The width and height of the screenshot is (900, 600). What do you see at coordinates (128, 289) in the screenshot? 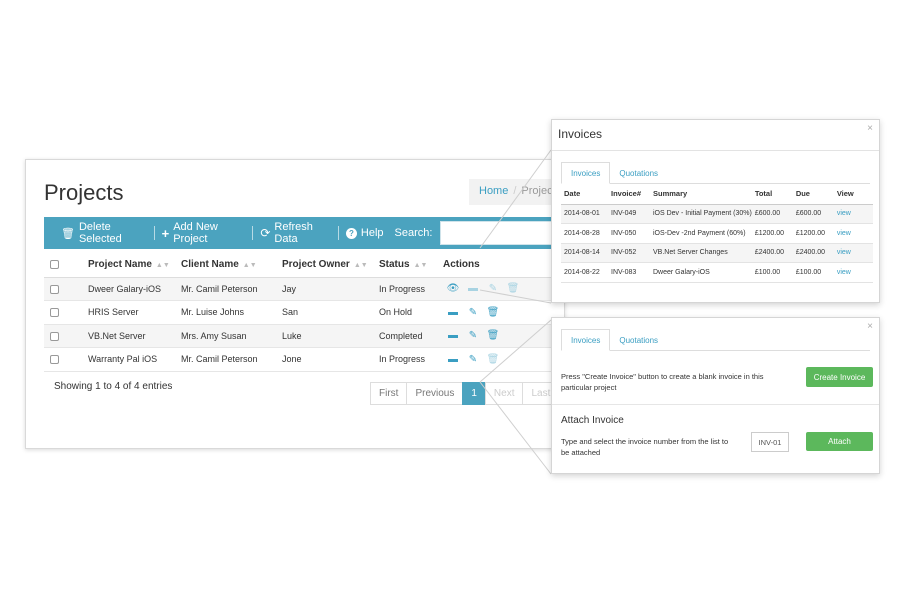
I see `project-name-cell: Dweer Galary-iOS` at bounding box center [128, 289].